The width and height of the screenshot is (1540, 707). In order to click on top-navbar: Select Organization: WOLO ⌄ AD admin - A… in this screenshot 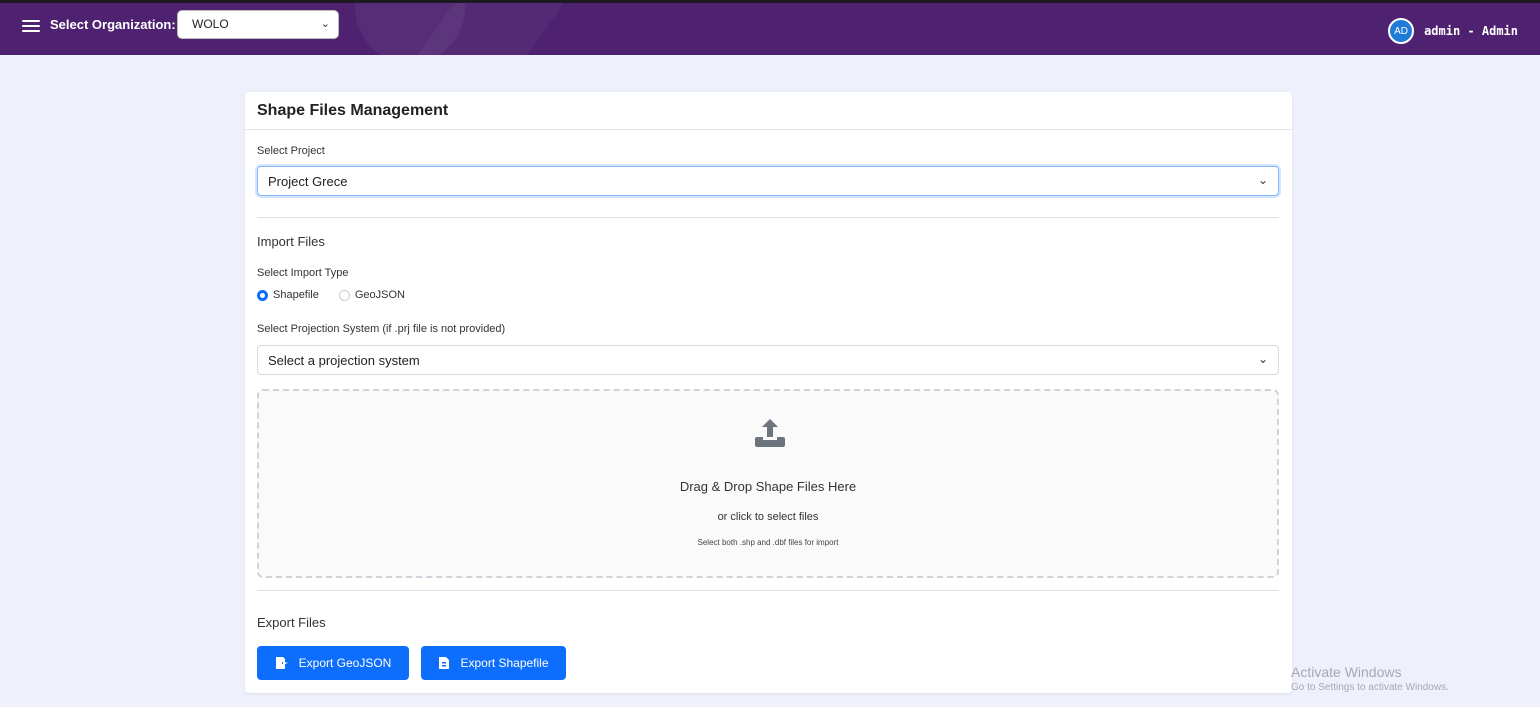, I will do `click(770, 27)`.